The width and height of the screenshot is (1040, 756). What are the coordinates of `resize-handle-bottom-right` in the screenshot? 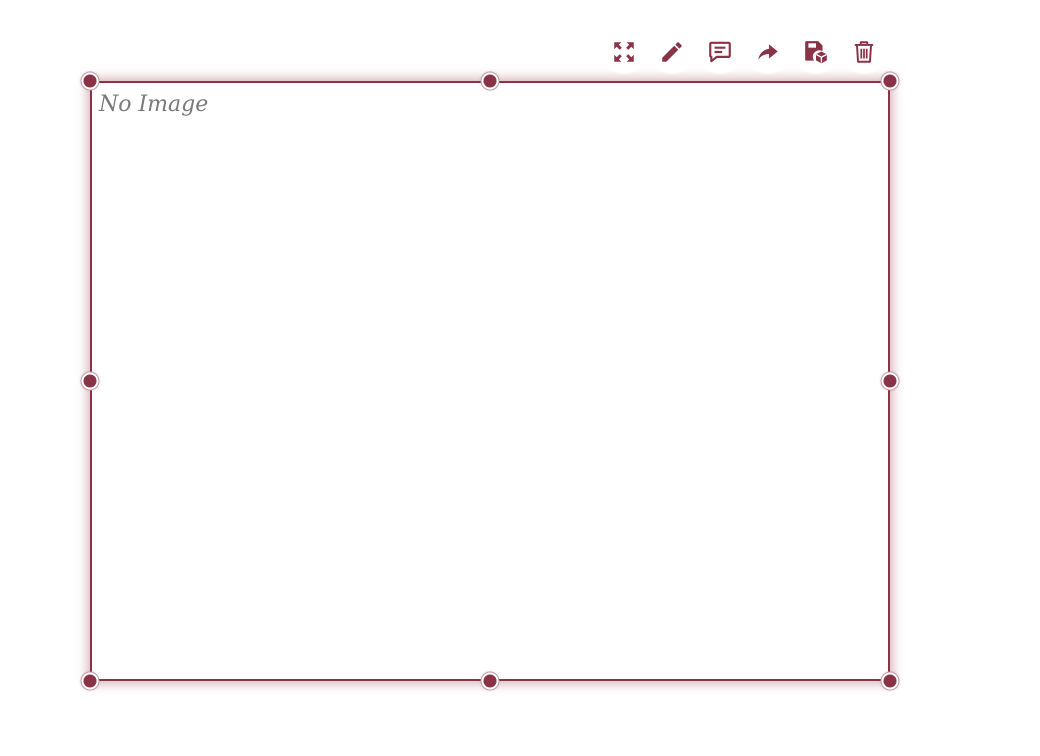 It's located at (890, 681).